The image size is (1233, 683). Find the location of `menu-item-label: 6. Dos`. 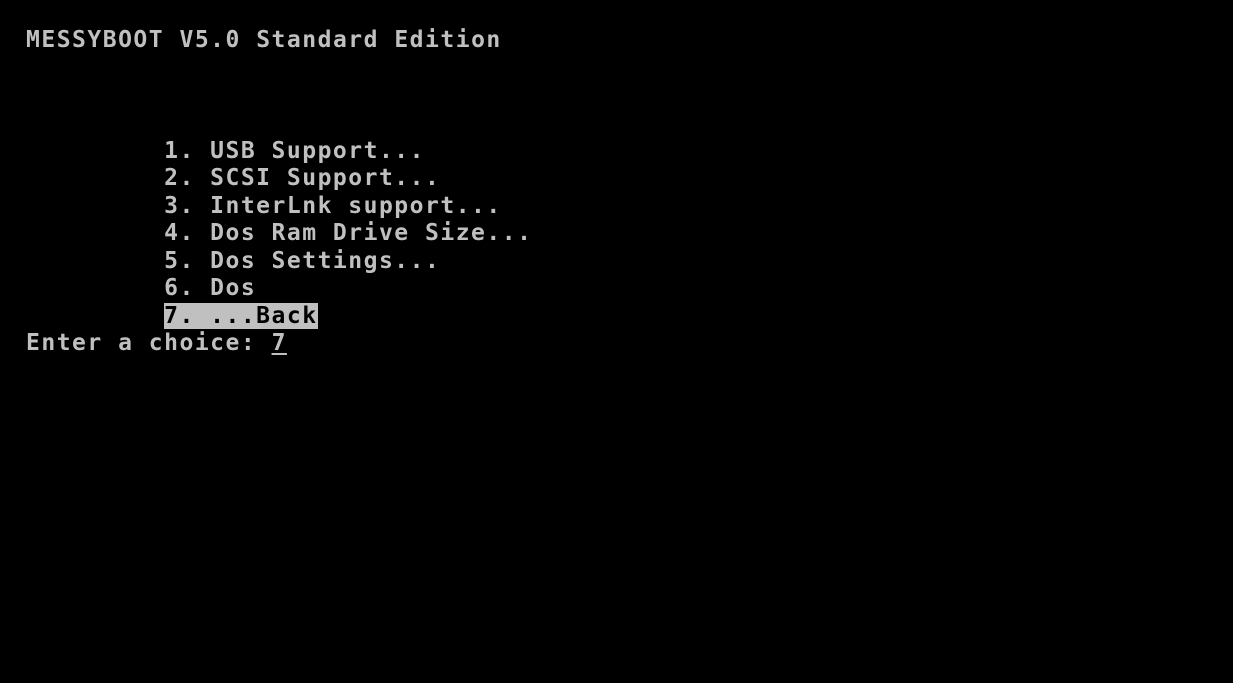

menu-item-label: 6. Dos is located at coordinates (210, 288).